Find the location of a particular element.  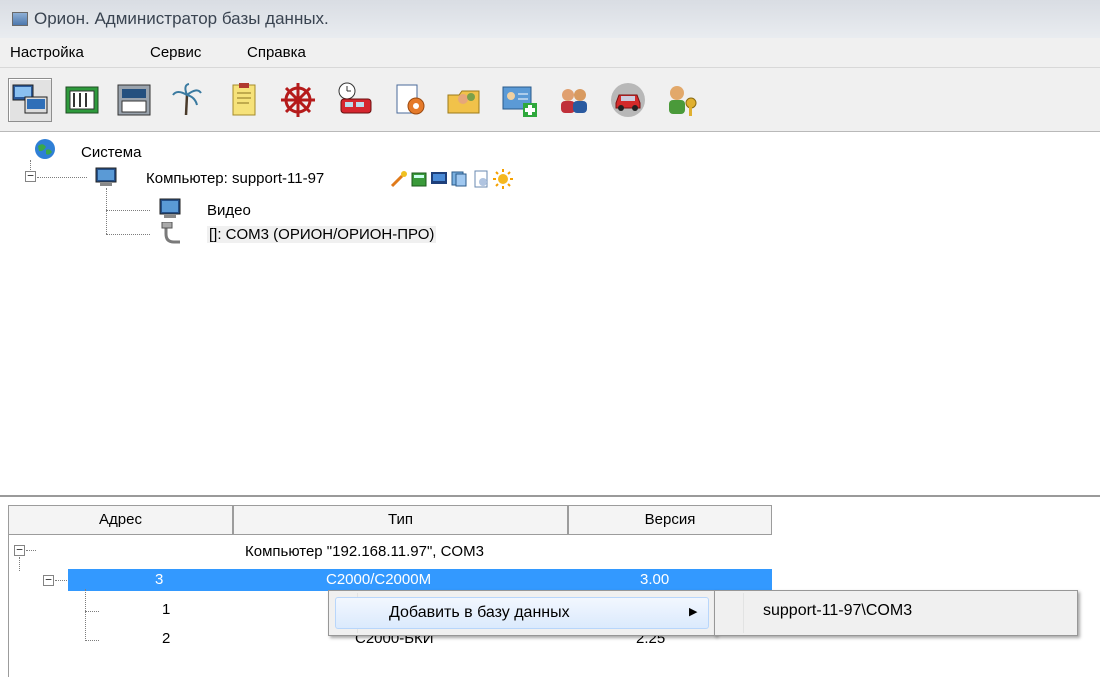

tree-video-label: Видео is located at coordinates (229, 210).